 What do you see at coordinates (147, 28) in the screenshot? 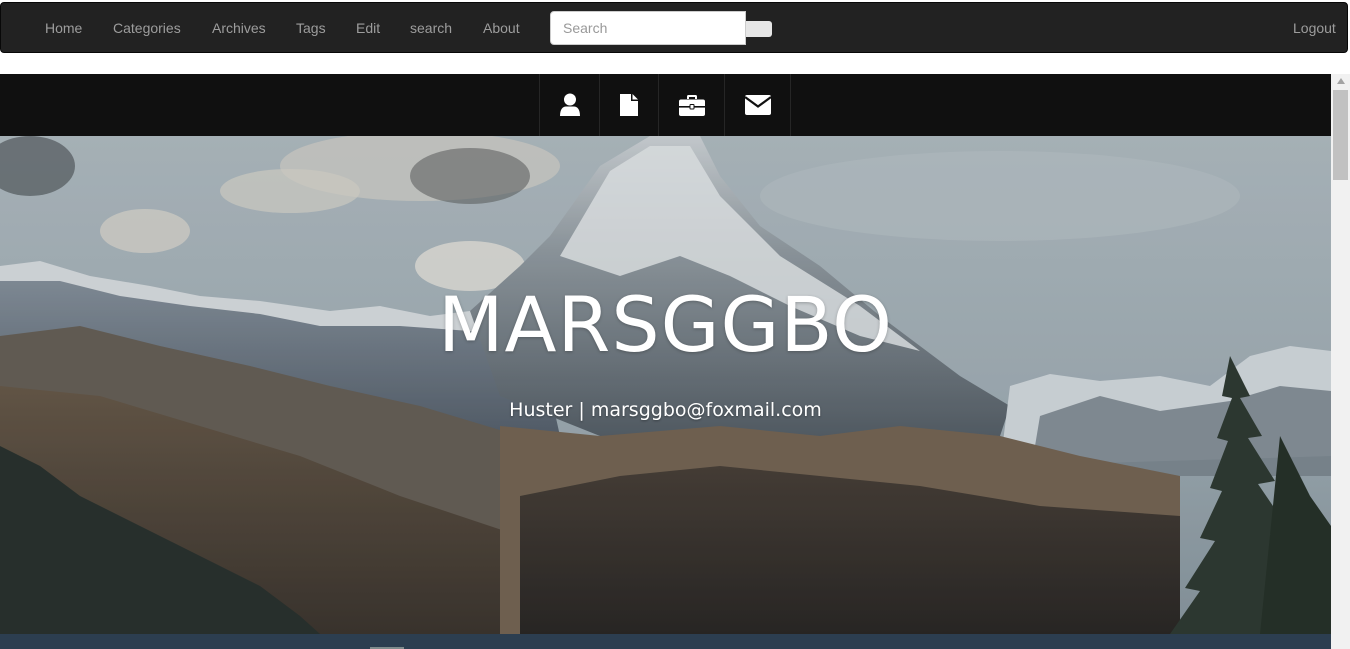
I see `nav-link-categories: Categories` at bounding box center [147, 28].